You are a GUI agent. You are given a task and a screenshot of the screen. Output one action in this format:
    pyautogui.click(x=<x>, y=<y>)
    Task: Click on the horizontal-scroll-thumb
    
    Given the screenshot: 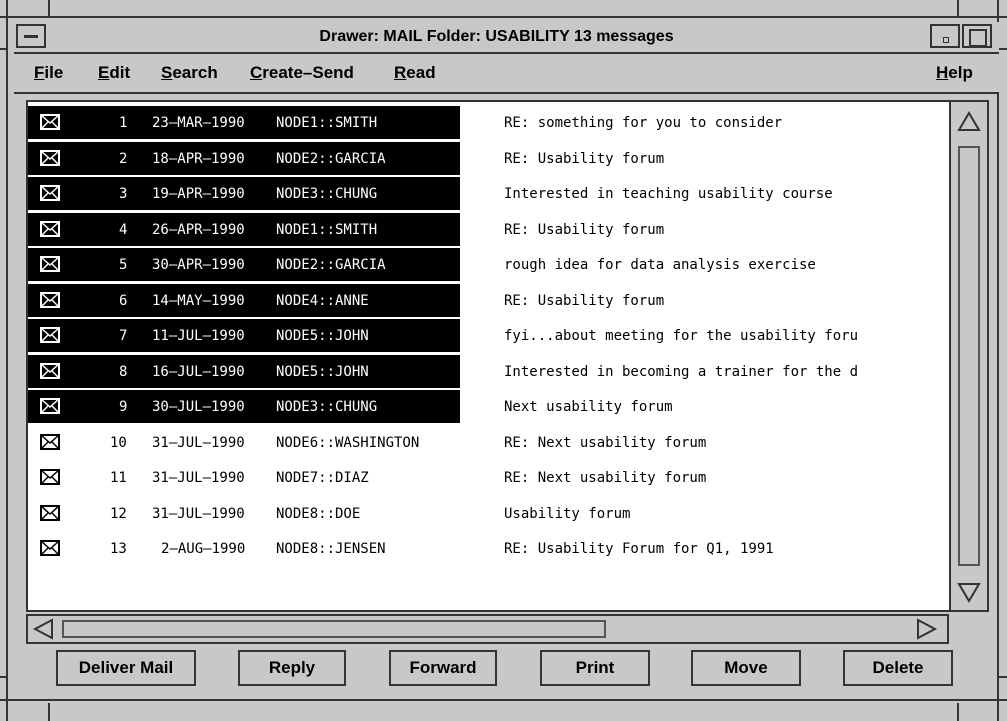 What is the action you would take?
    pyautogui.click(x=334, y=629)
    